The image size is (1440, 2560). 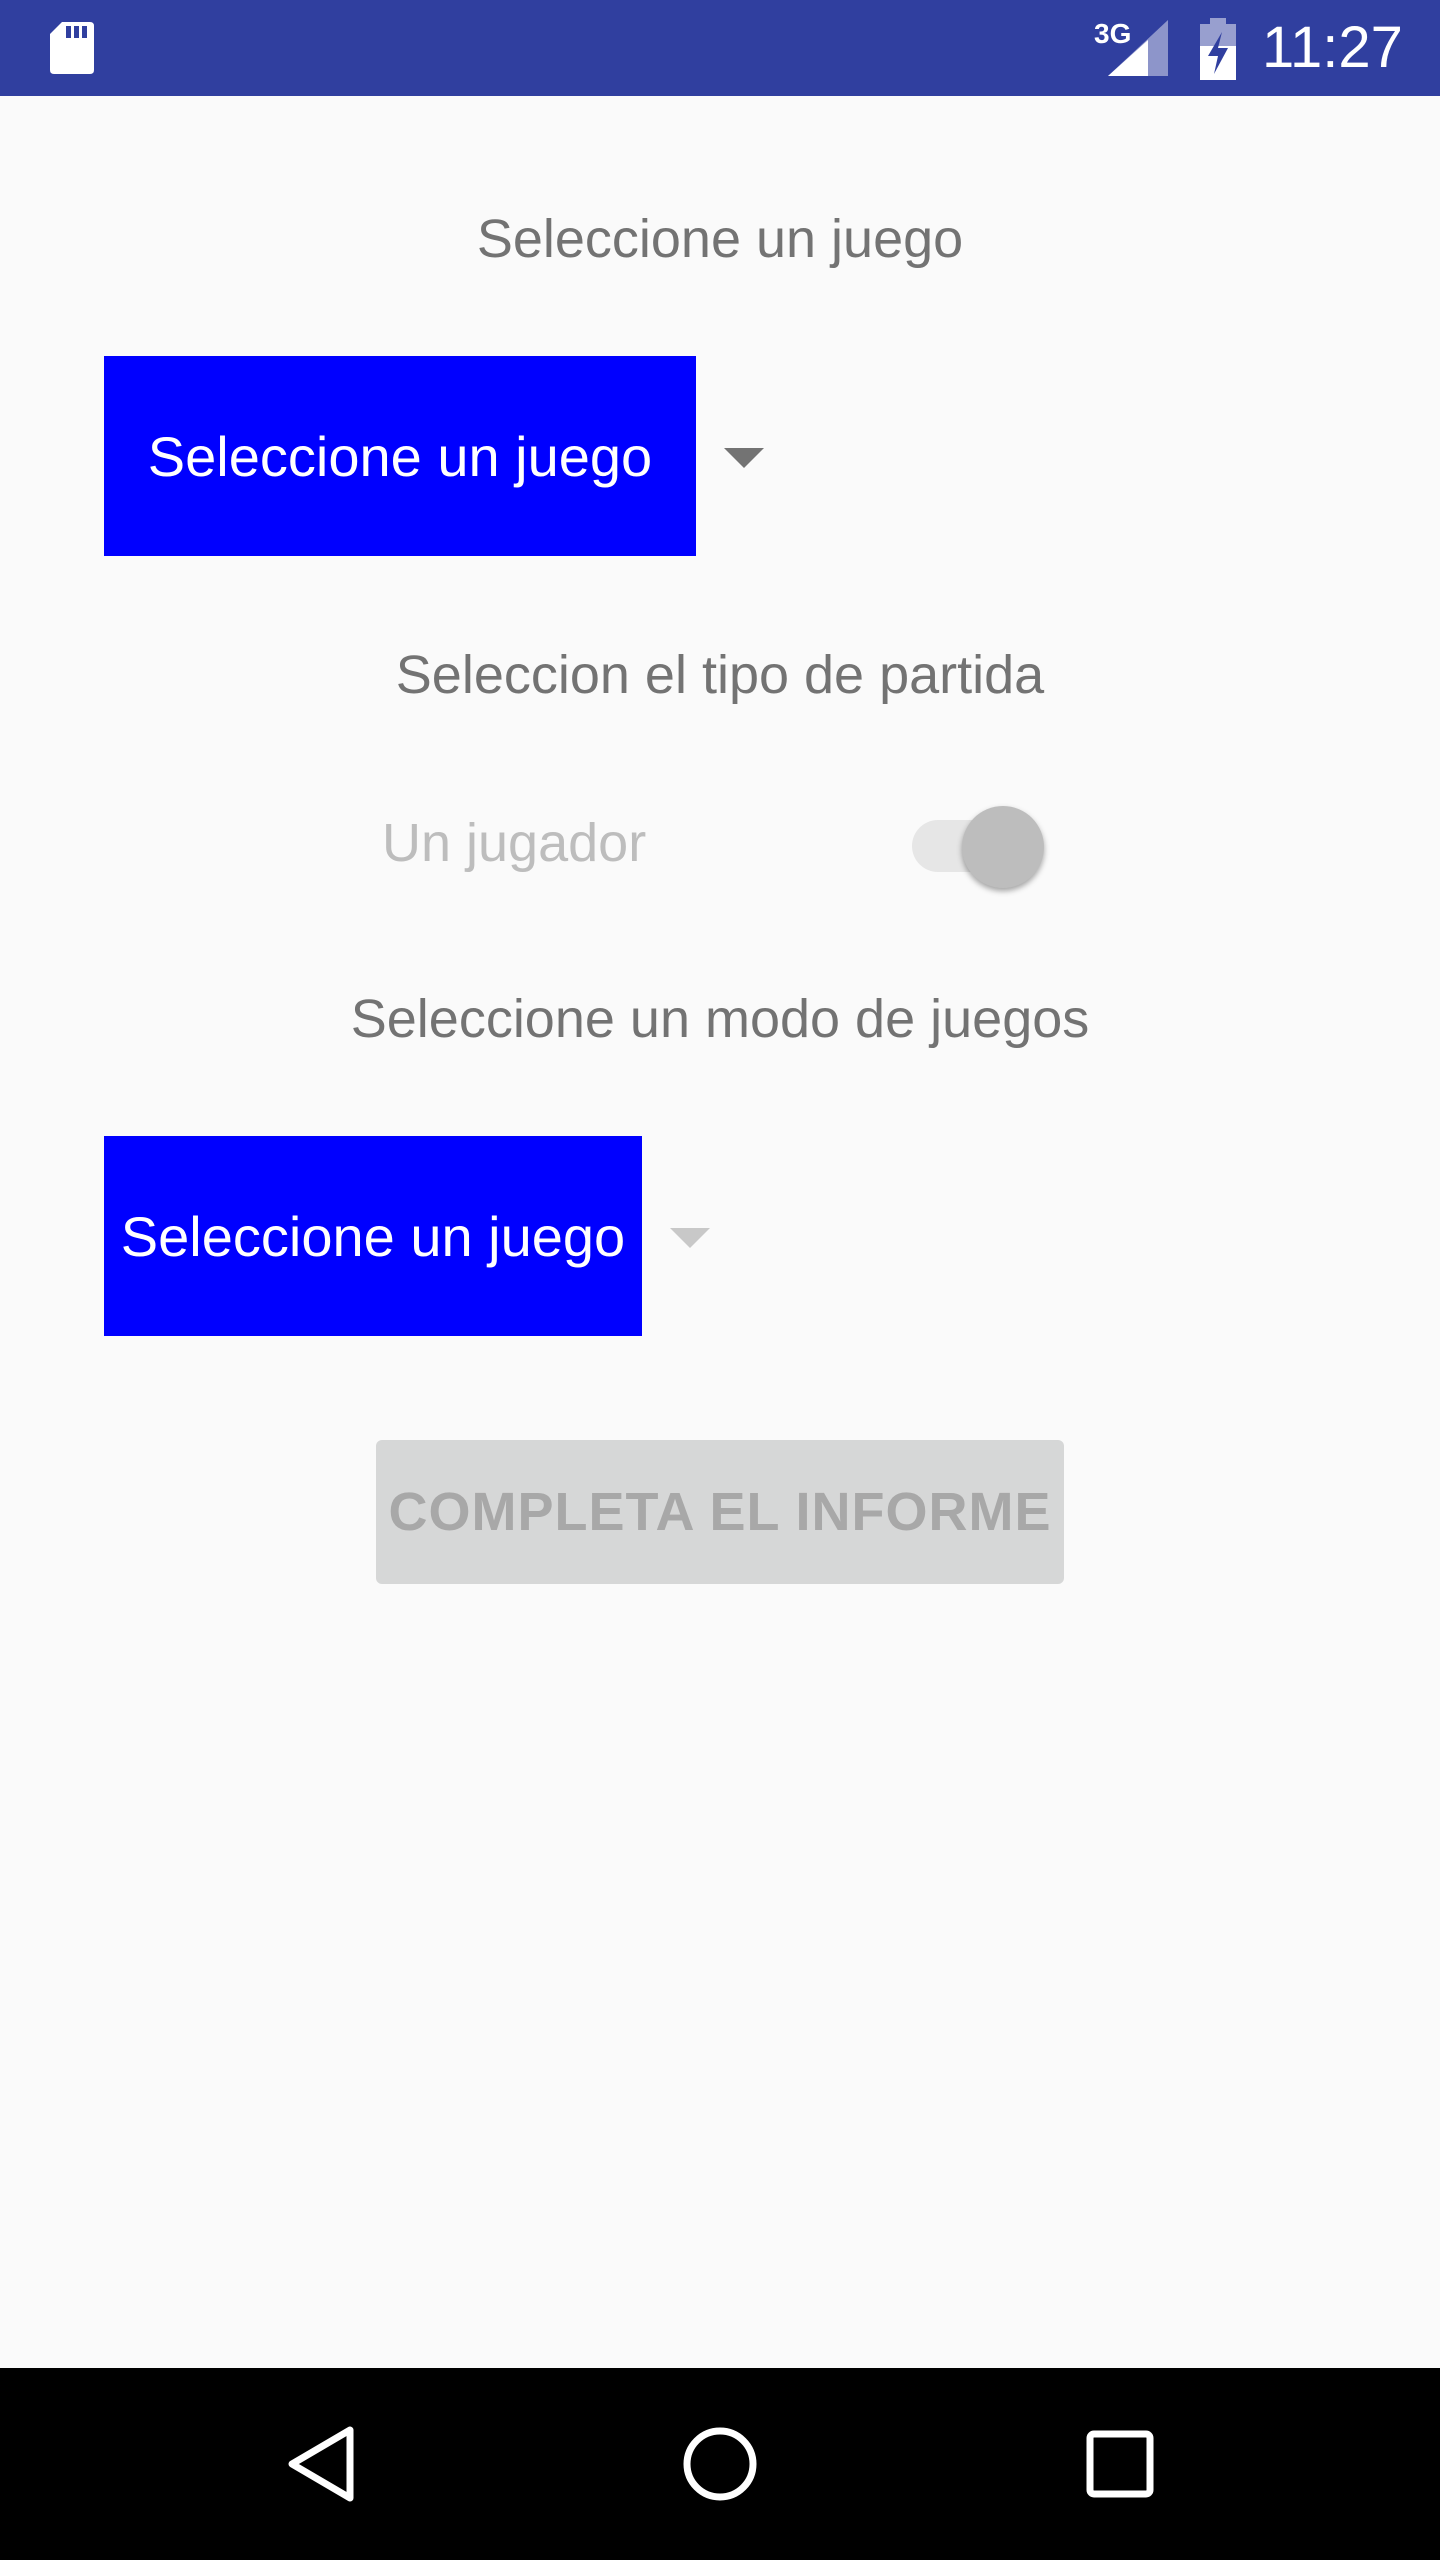 What do you see at coordinates (400, 456) in the screenshot?
I see `game-spinner: Seleccione un juego` at bounding box center [400, 456].